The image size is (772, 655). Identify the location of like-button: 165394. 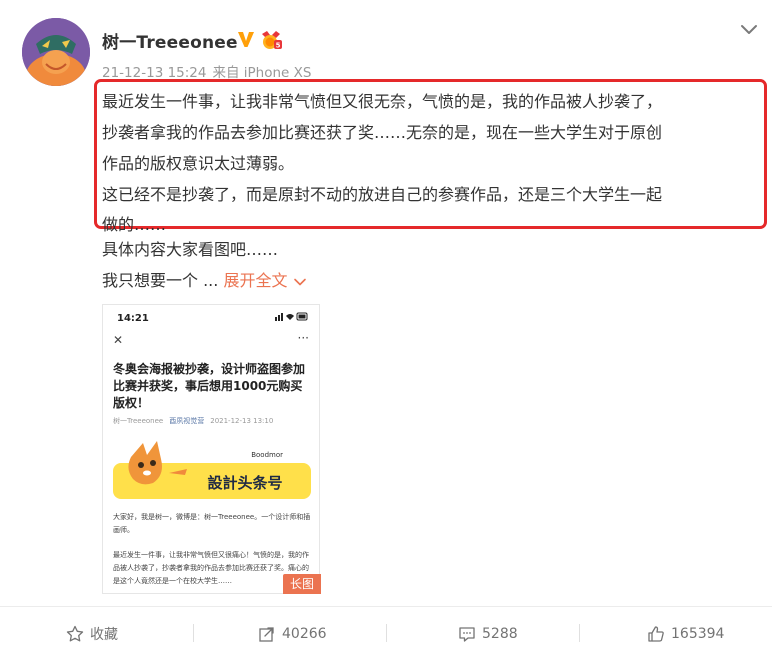
(685, 634).